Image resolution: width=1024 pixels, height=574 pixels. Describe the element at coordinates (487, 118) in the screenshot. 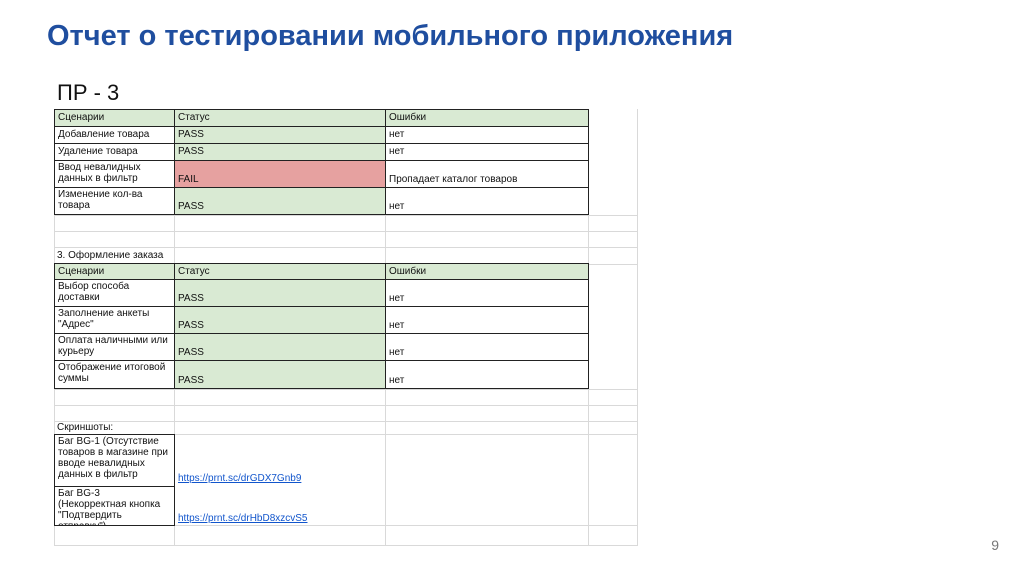

I see `table1-header-errors: Ошибки` at that location.